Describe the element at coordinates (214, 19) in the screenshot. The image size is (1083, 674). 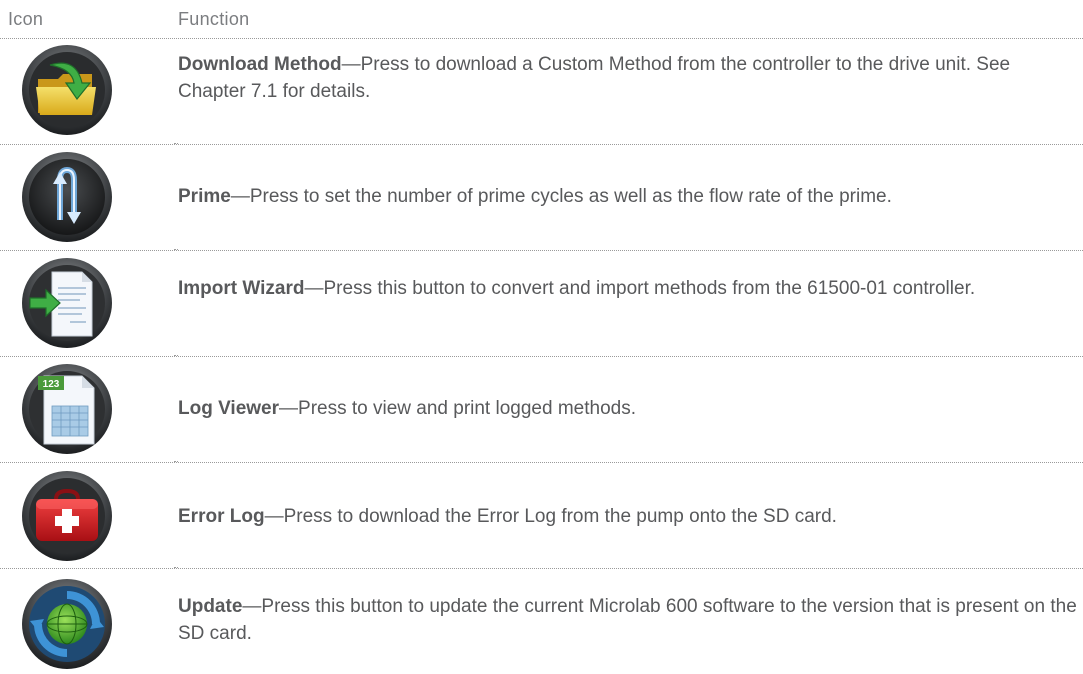
I see `function-column-header: Function` at that location.